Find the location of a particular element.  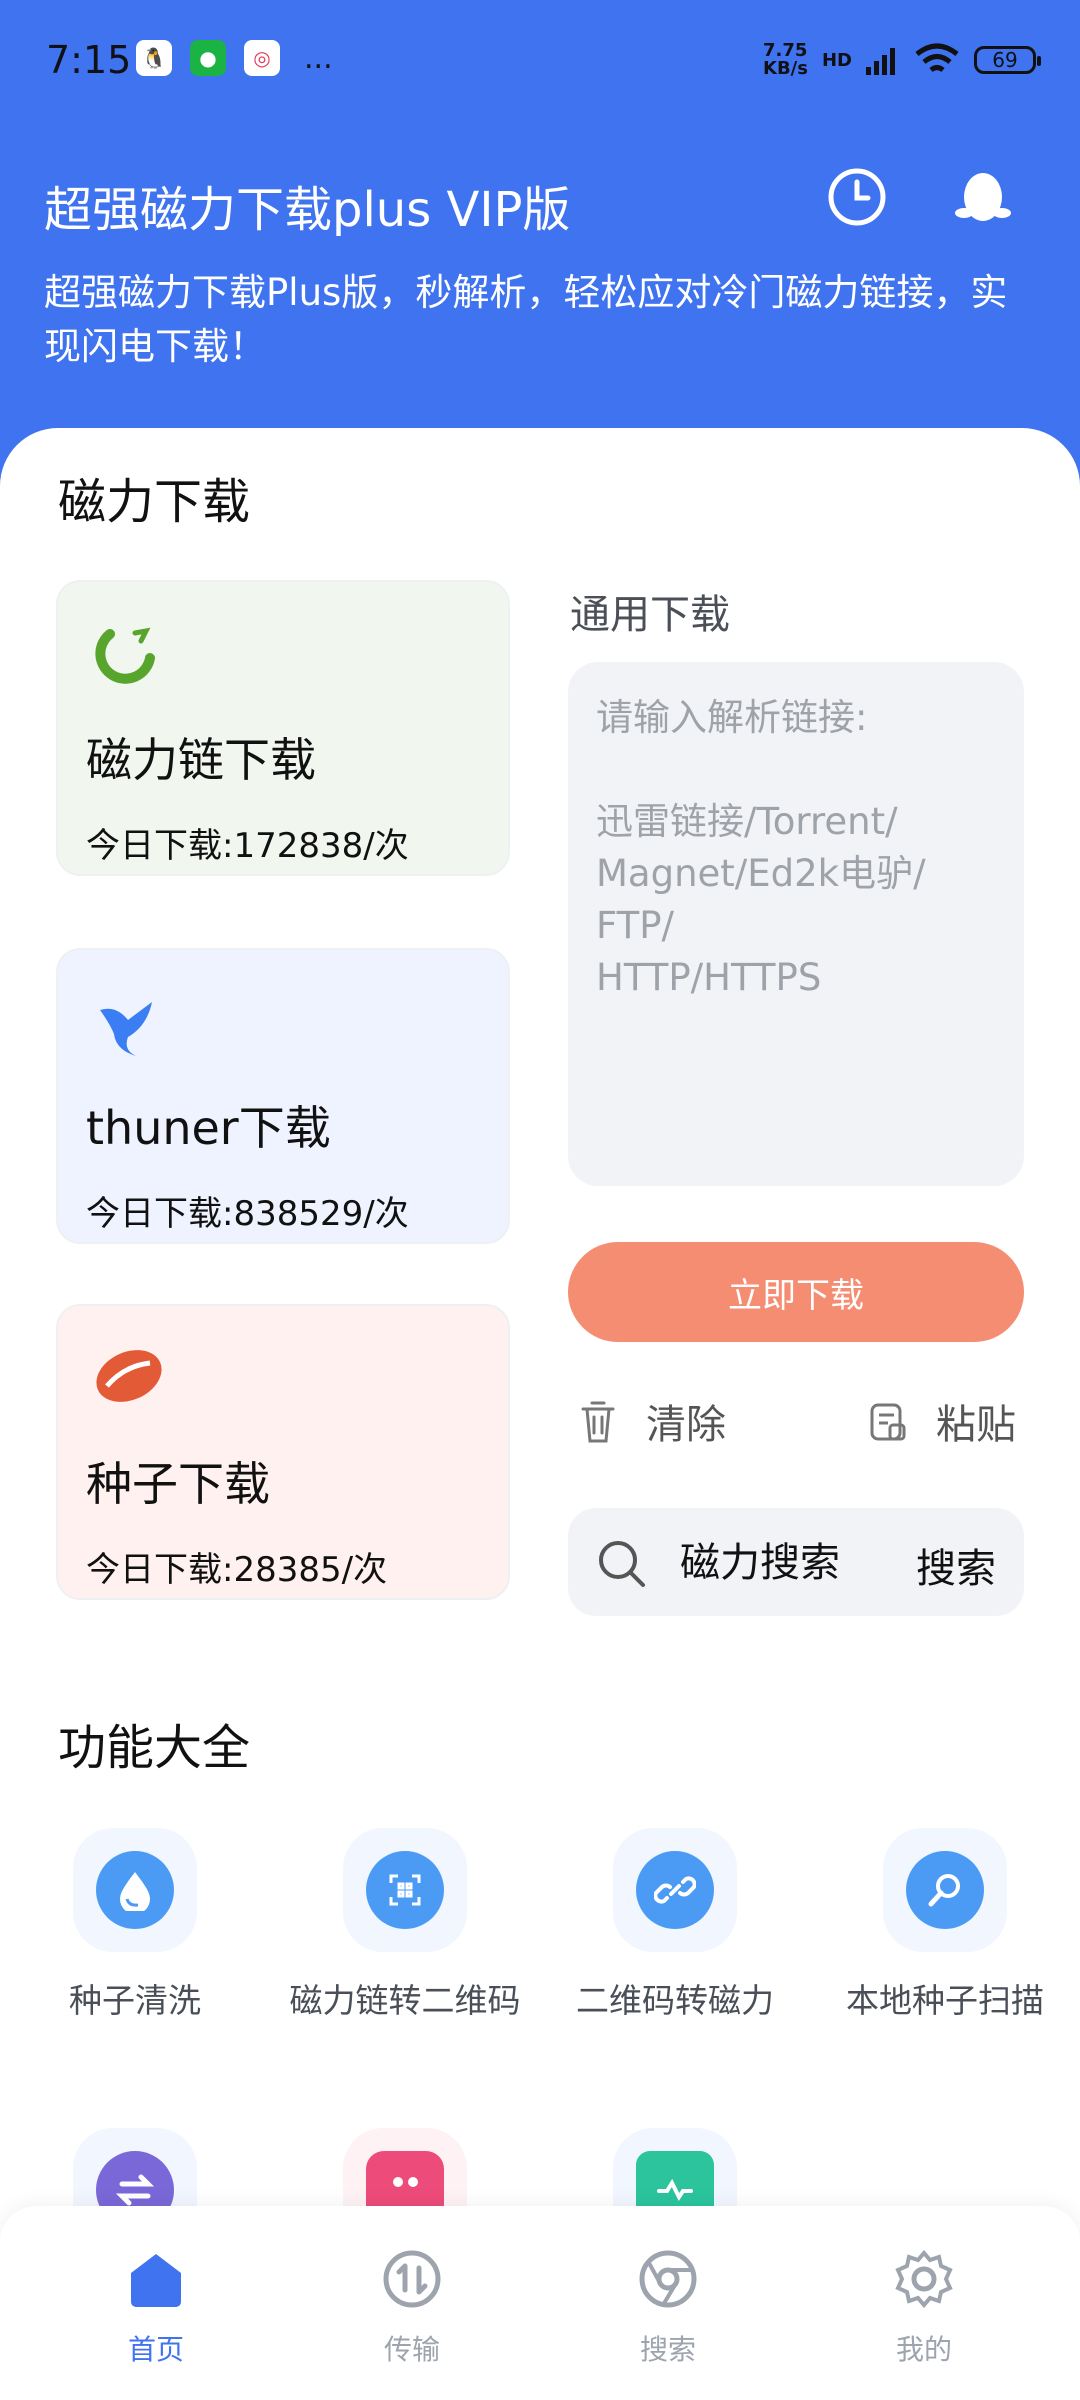

bottom-navigation: 首页 传输 搜索 我的 is located at coordinates (540, 2303).